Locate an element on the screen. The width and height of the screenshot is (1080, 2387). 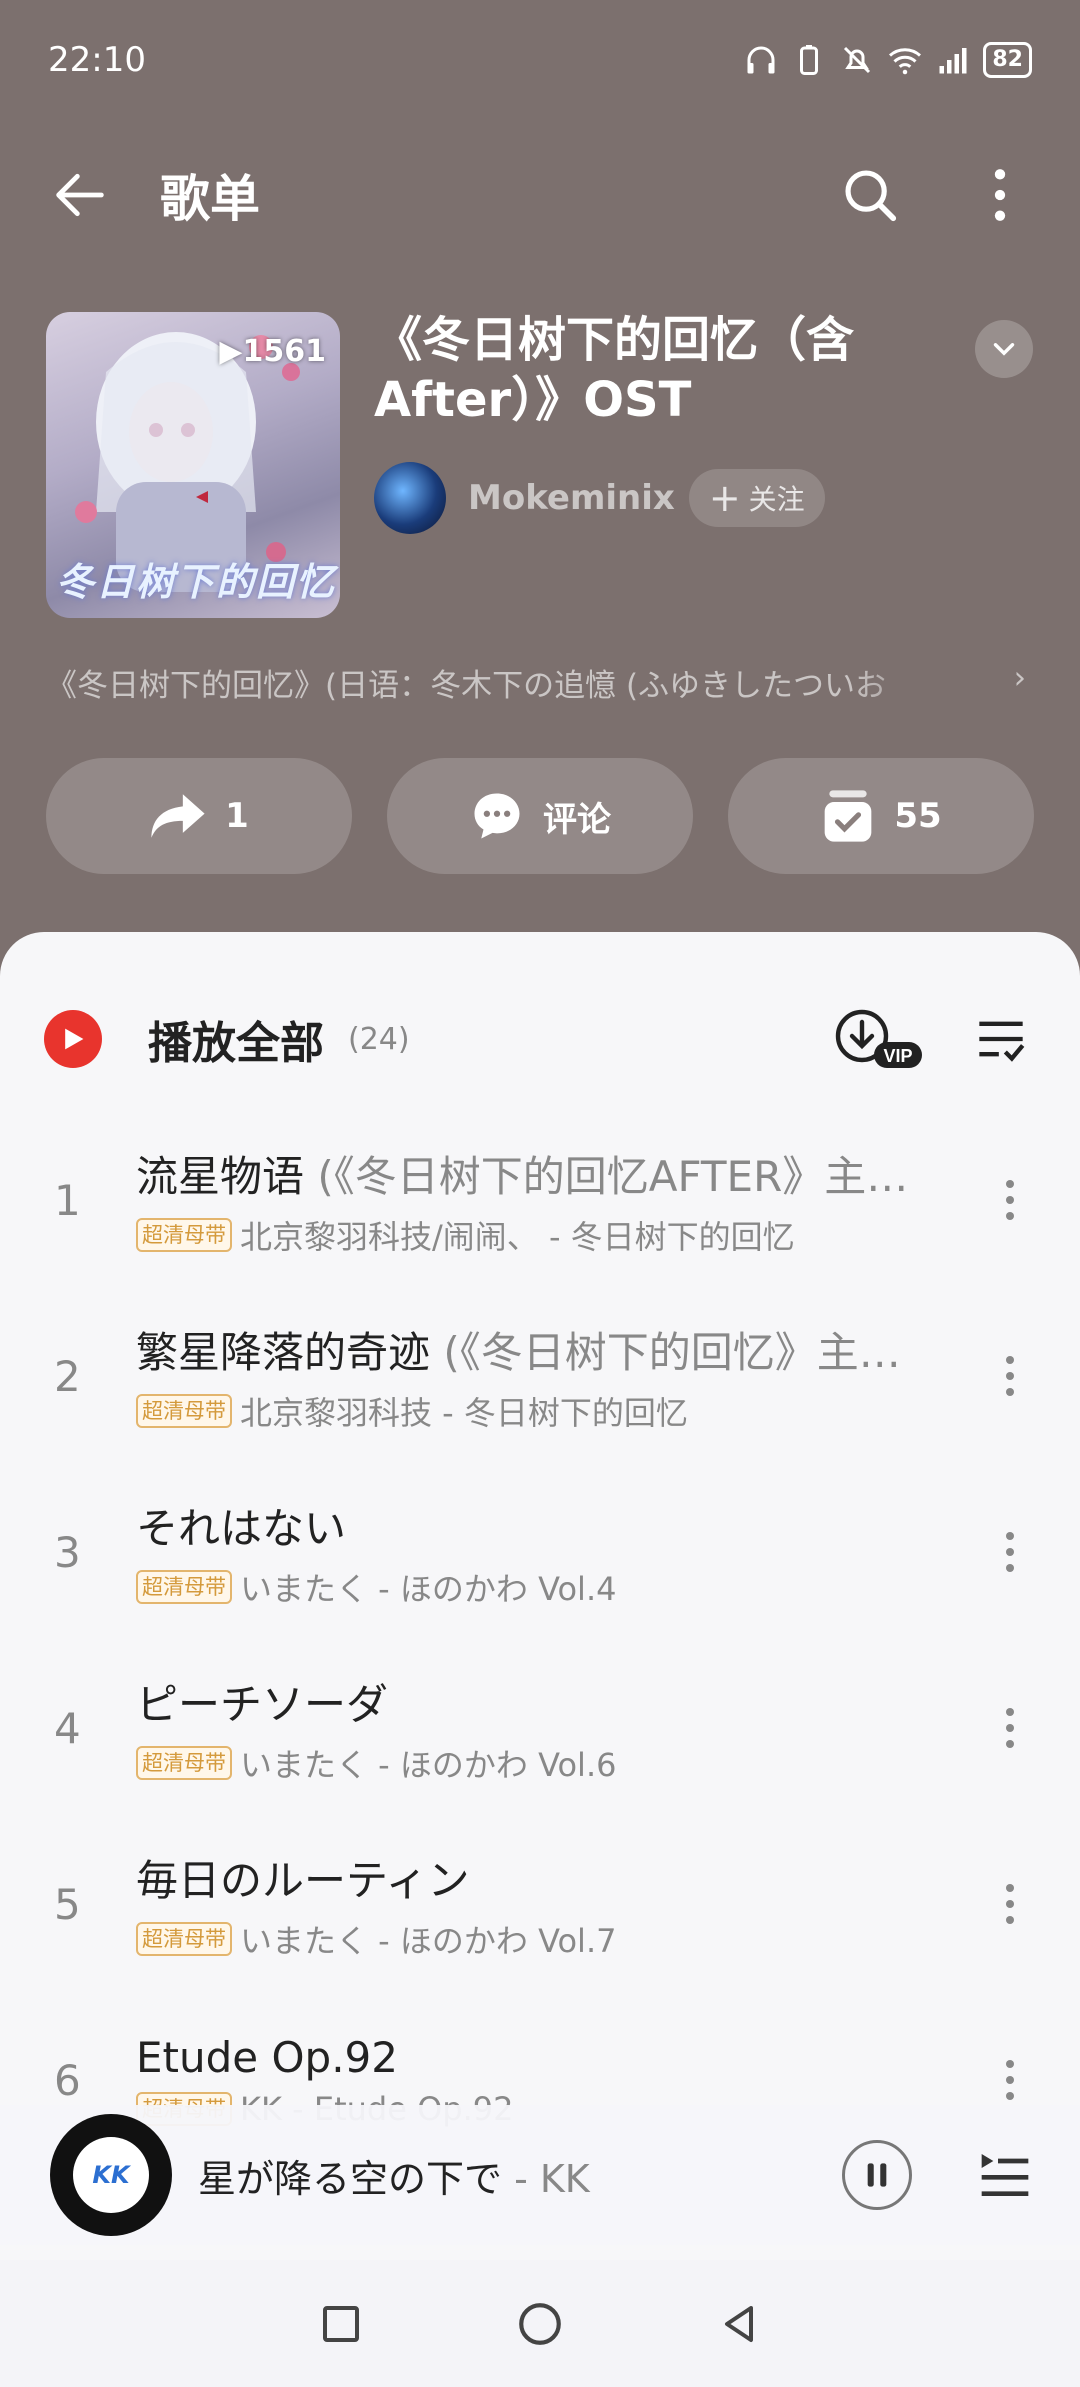
creator-row: Mokeminix + 关注 is located at coordinates (599, 498).